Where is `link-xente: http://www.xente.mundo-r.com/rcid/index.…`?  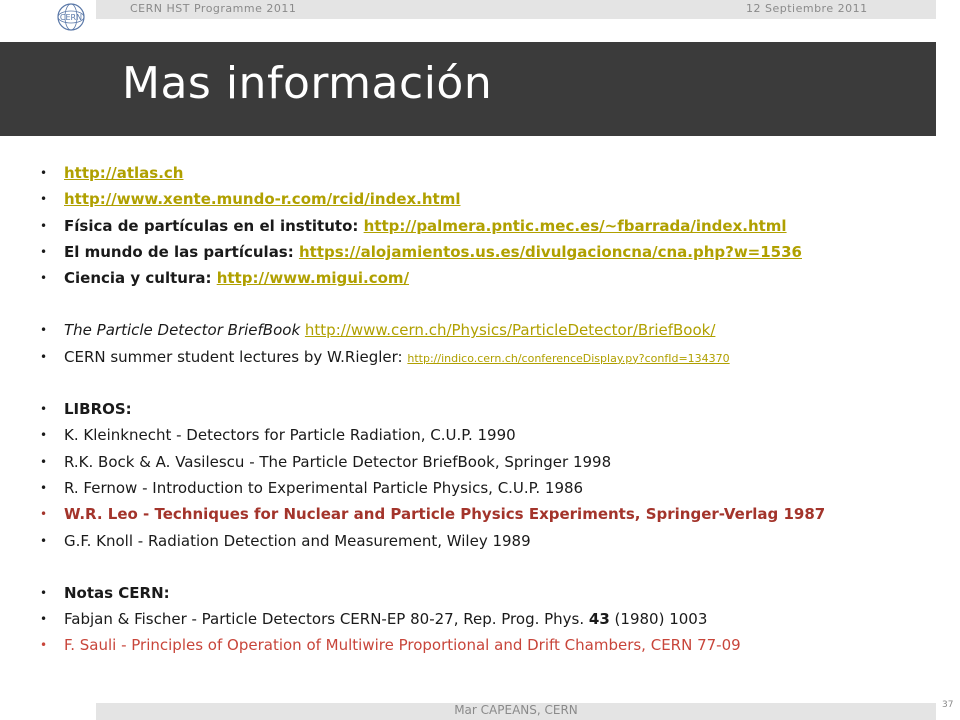 link-xente: http://www.xente.mundo-r.com/rcid/index.… is located at coordinates (262, 199).